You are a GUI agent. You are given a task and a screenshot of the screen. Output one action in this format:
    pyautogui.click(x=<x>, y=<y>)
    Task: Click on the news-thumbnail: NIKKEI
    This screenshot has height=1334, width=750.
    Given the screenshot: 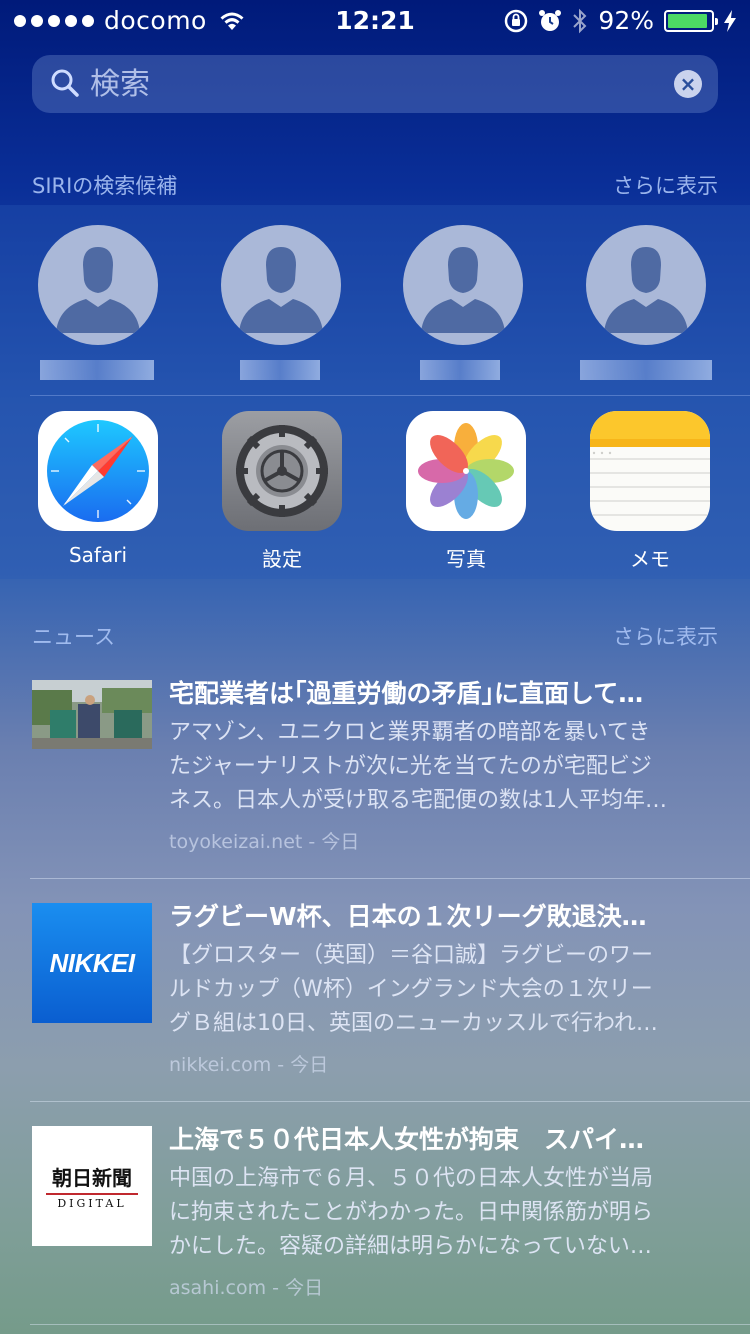 What is the action you would take?
    pyautogui.click(x=92, y=963)
    